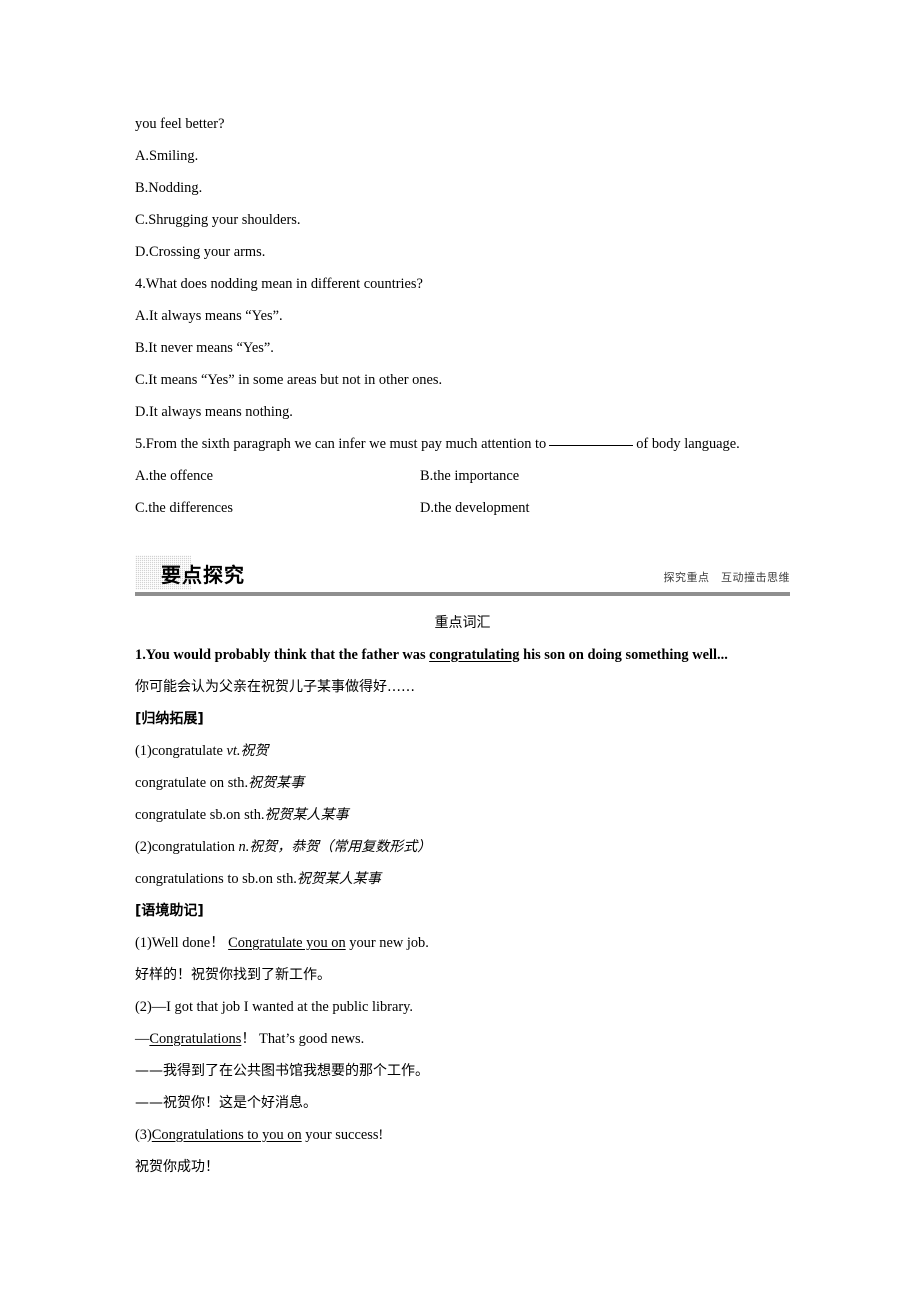  Describe the element at coordinates (340, 847) in the screenshot. I see `expand-item-chinese: 祝贺，恭贺（常用复数形式）` at that location.